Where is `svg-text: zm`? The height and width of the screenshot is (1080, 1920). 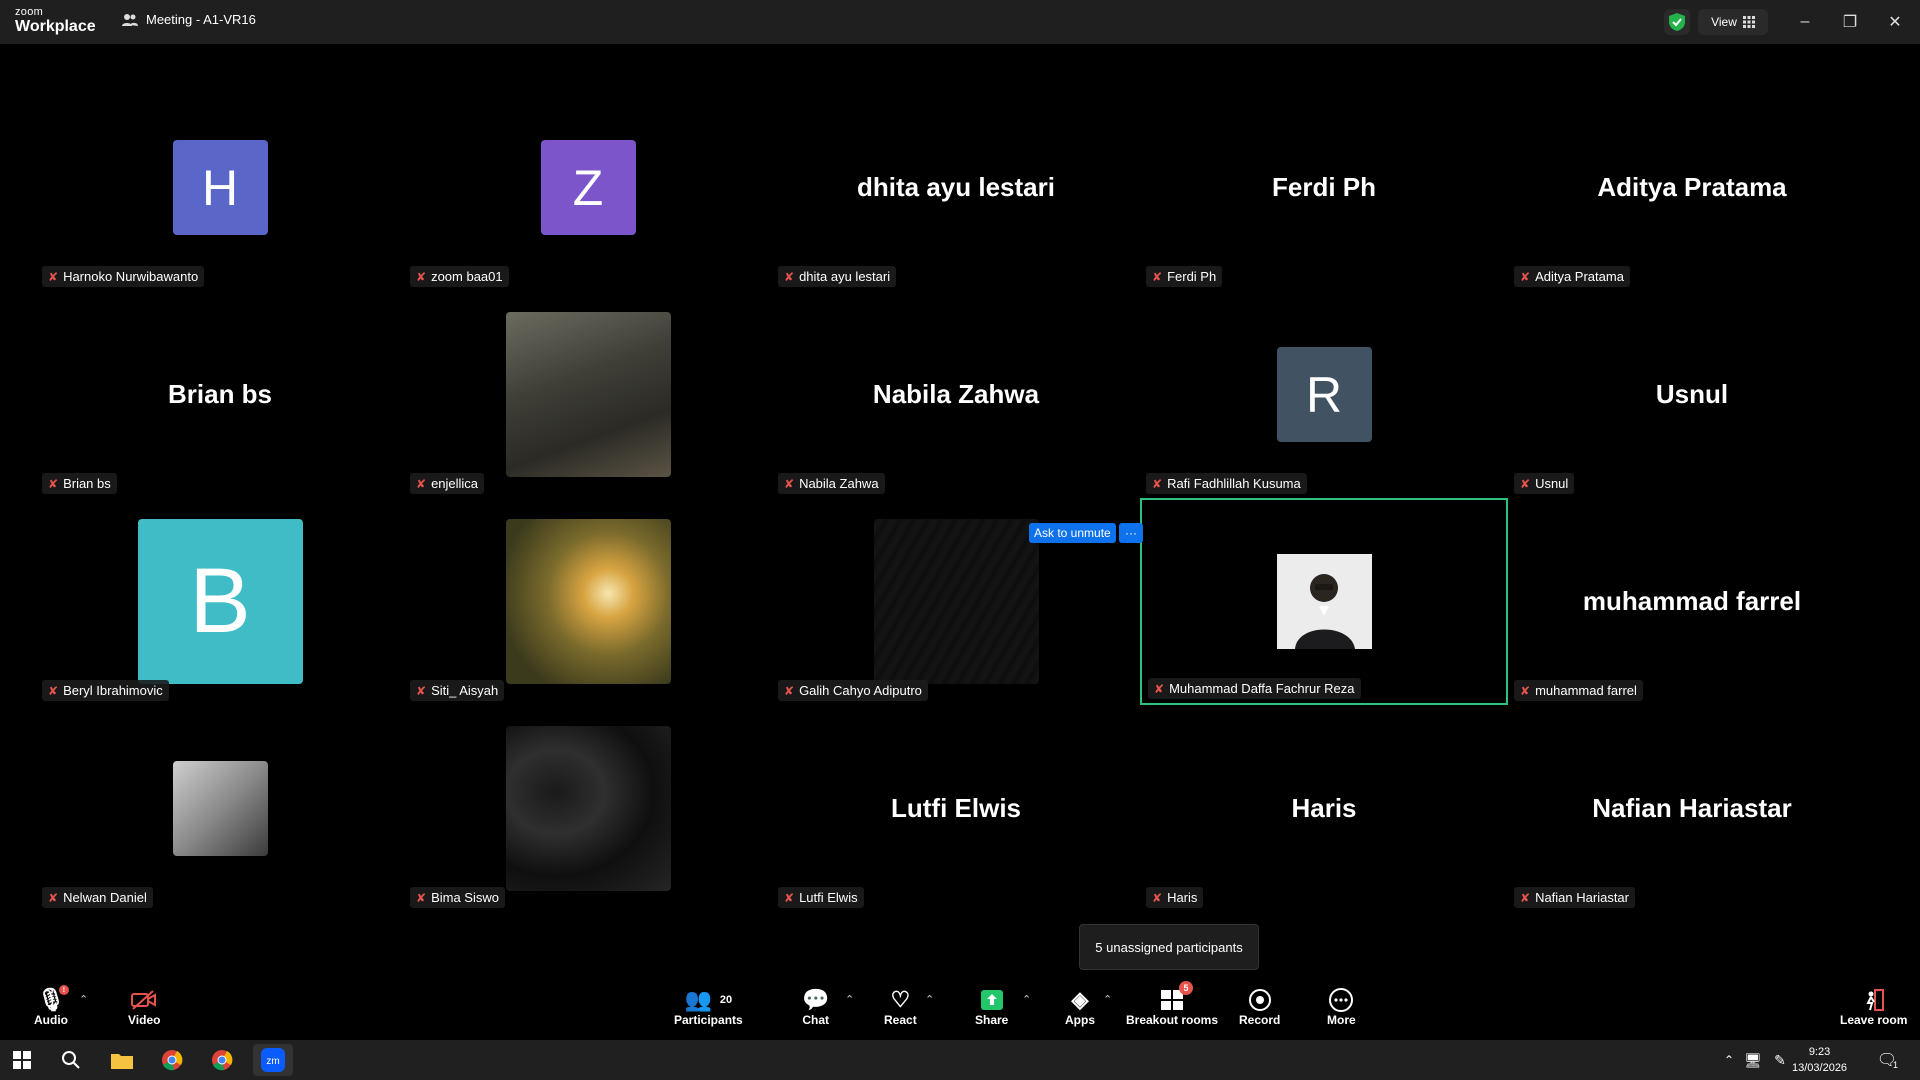 svg-text: zm is located at coordinates (272, 1061).